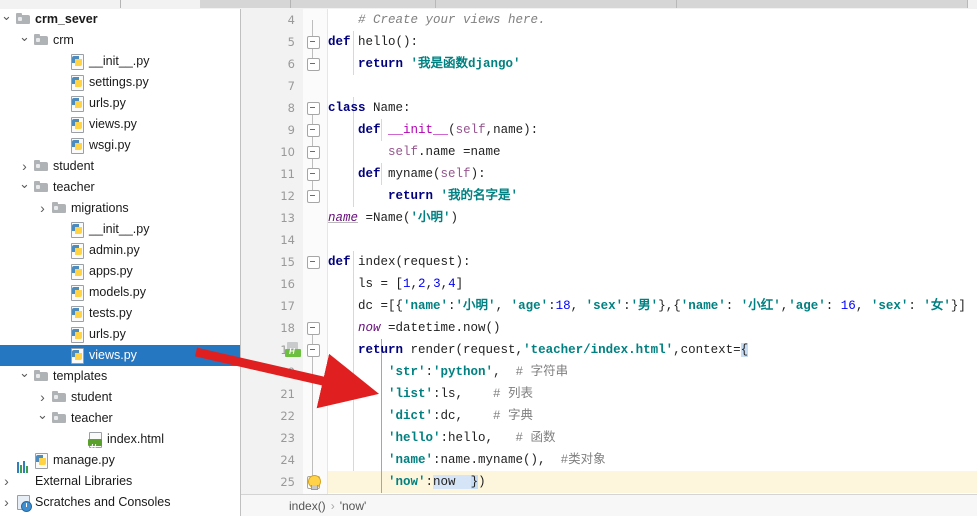 The width and height of the screenshot is (977, 516). Describe the element at coordinates (437, 20) in the screenshot. I see `code-line: # Create your views here.` at that location.